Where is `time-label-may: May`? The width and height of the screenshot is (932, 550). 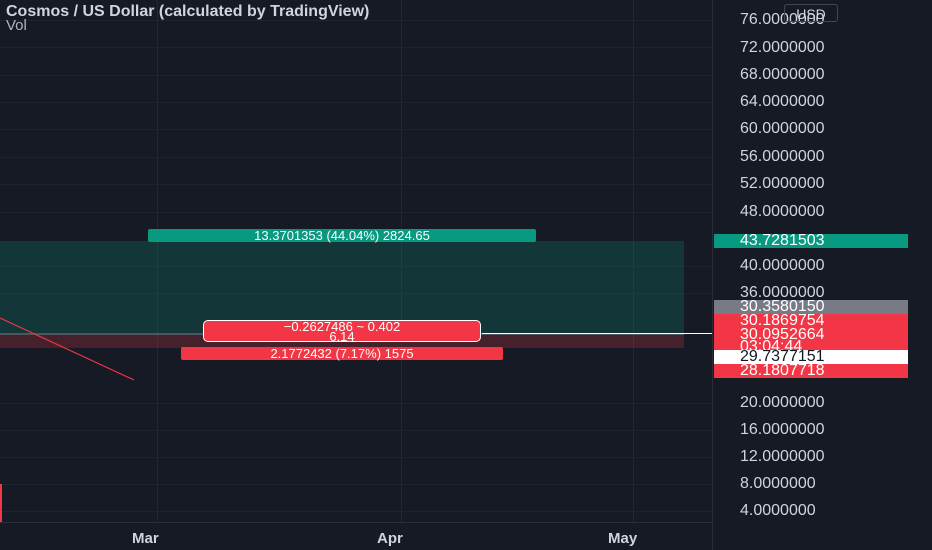 time-label-may: May is located at coordinates (623, 538).